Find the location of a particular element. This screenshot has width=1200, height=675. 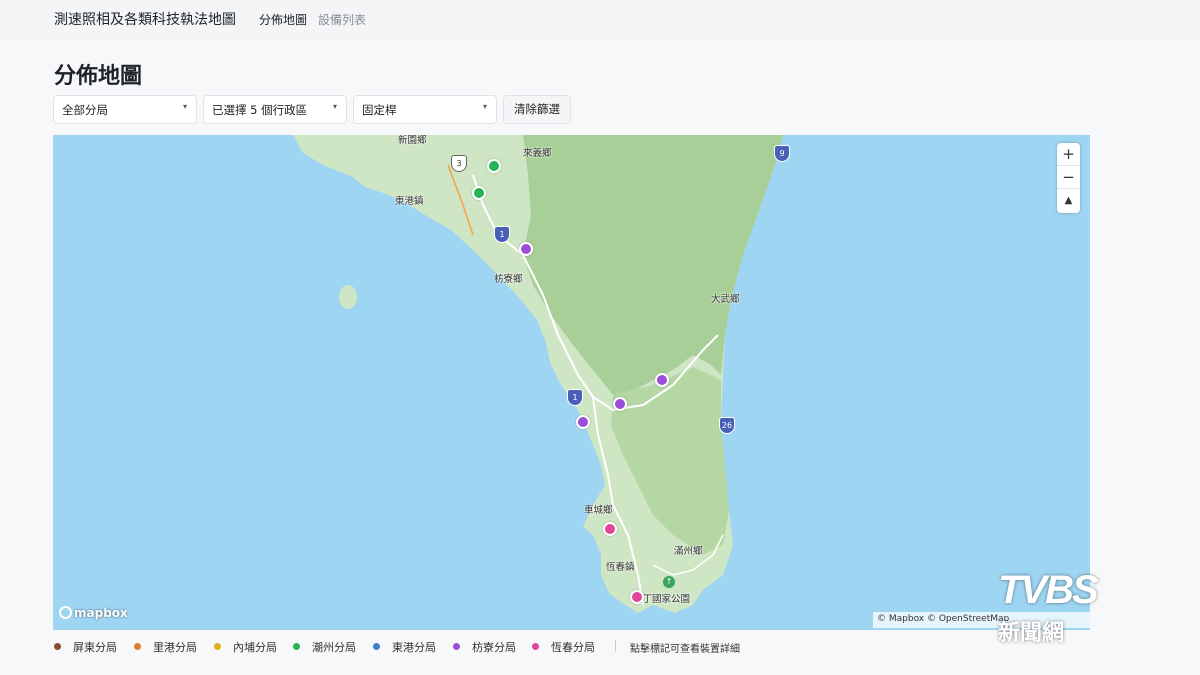

legend-item: 里港分局 is located at coordinates (165, 647).